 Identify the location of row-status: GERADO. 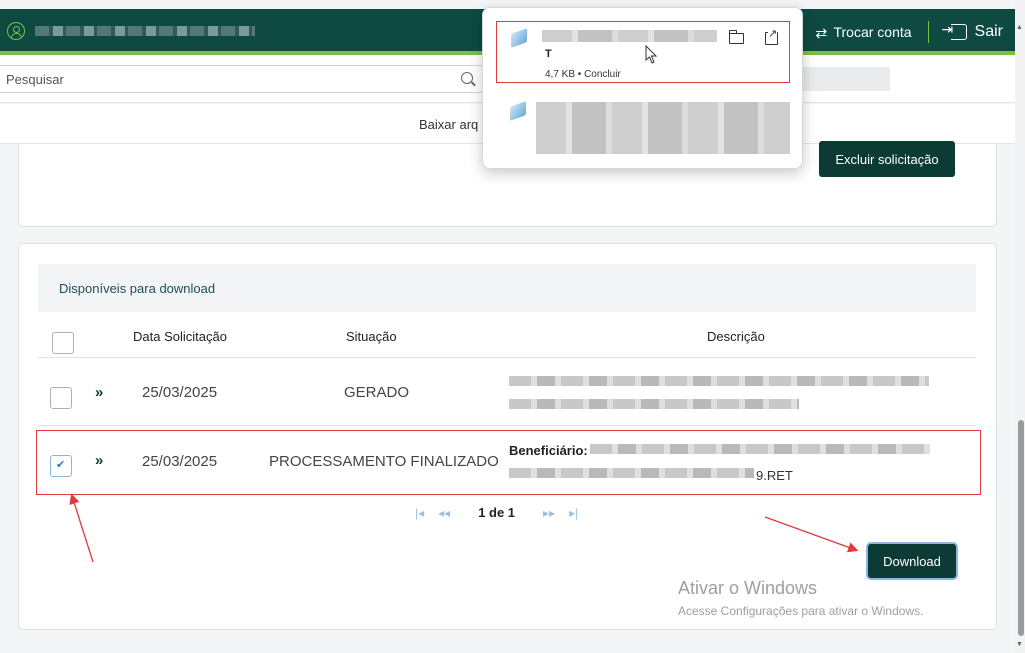
(377, 392).